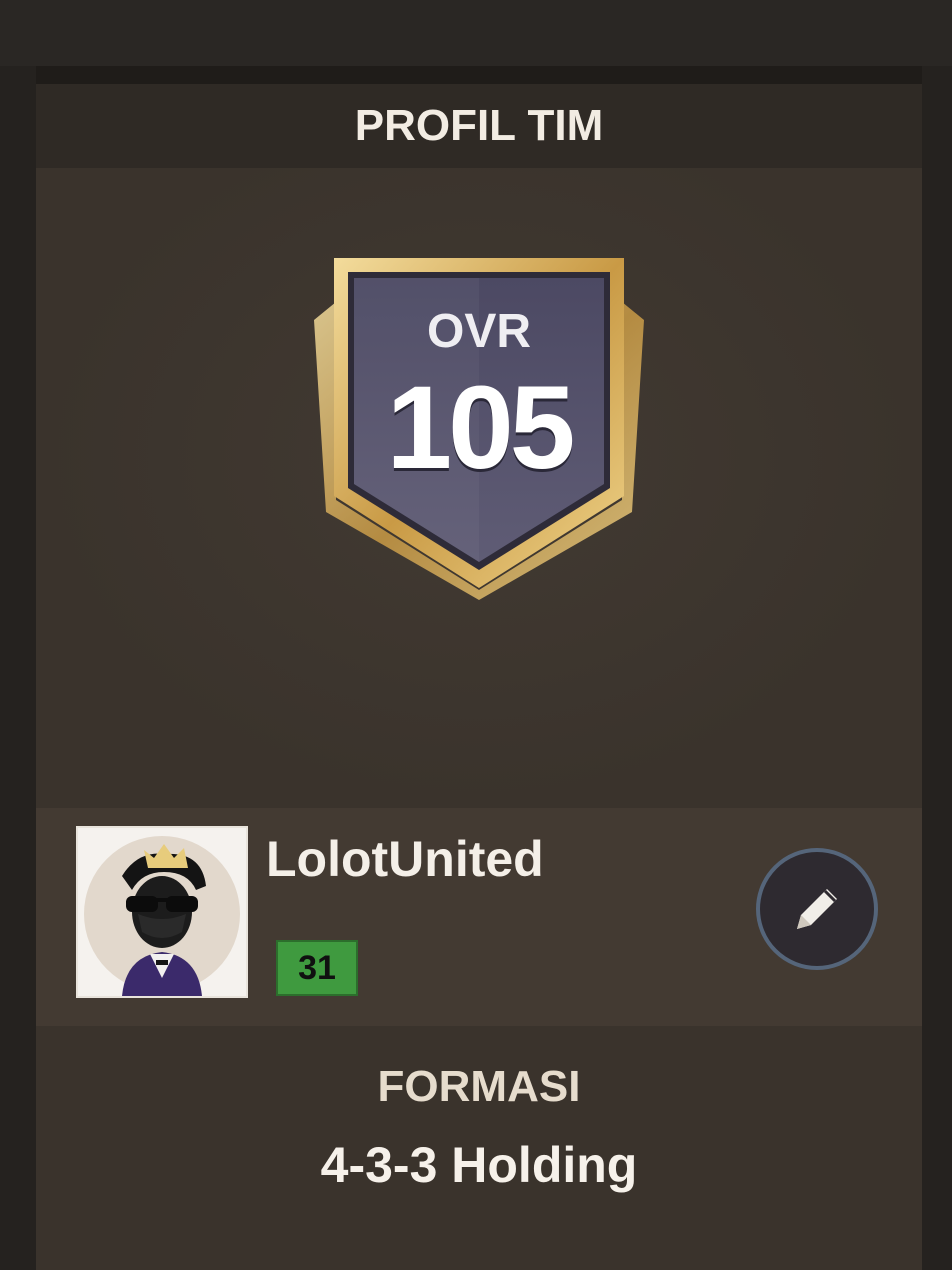  Describe the element at coordinates (479, 1165) in the screenshot. I see `formation-value: 4-3-3 Holding` at that location.